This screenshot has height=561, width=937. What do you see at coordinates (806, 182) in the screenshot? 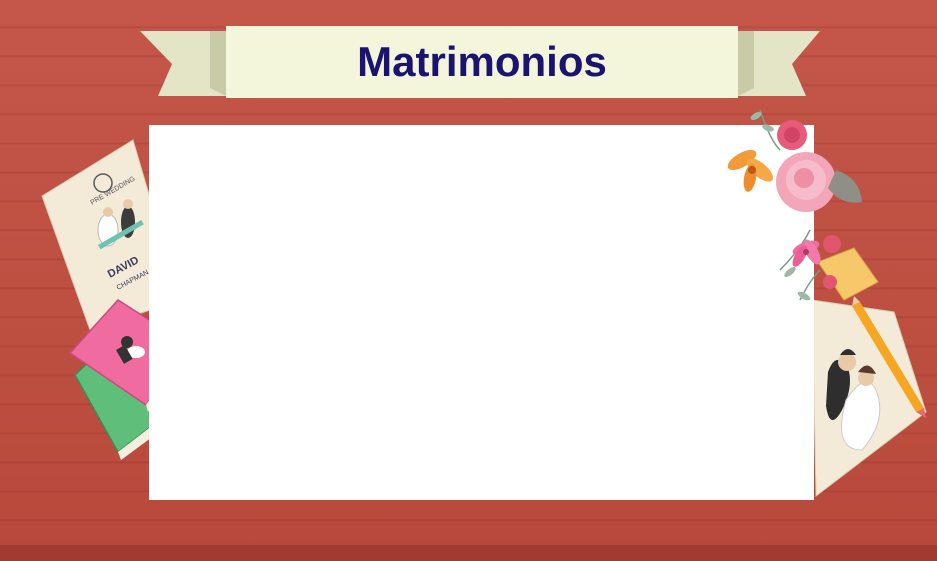
I see `pink-peony-flower` at bounding box center [806, 182].